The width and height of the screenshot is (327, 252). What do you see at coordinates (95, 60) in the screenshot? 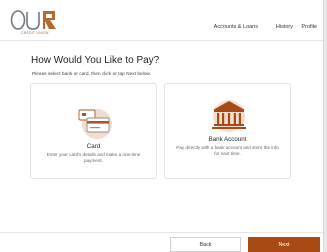
I see `page-title: How Would You Like to Pay?` at bounding box center [95, 60].